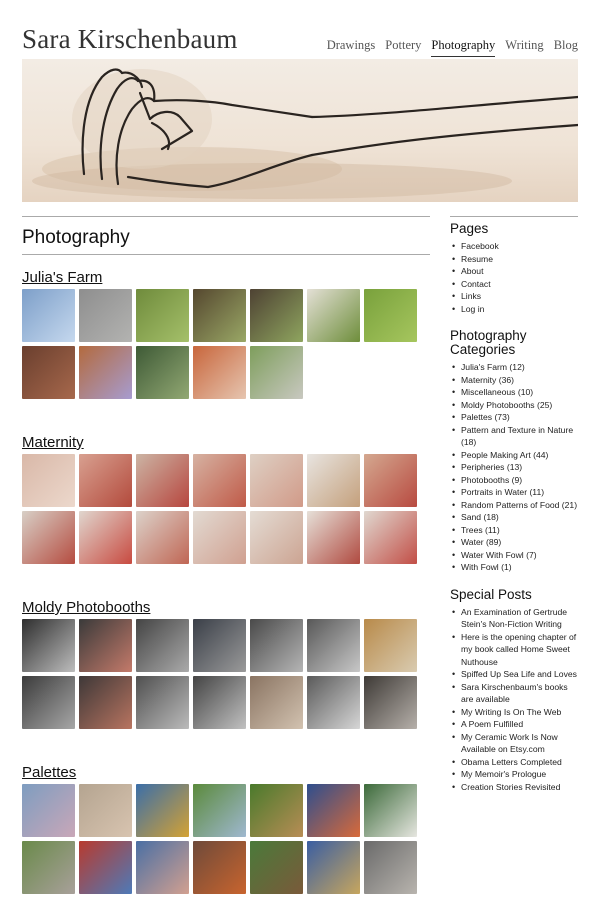 The image size is (600, 900). What do you see at coordinates (514, 309) in the screenshot?
I see `pages-link: Log in` at bounding box center [514, 309].